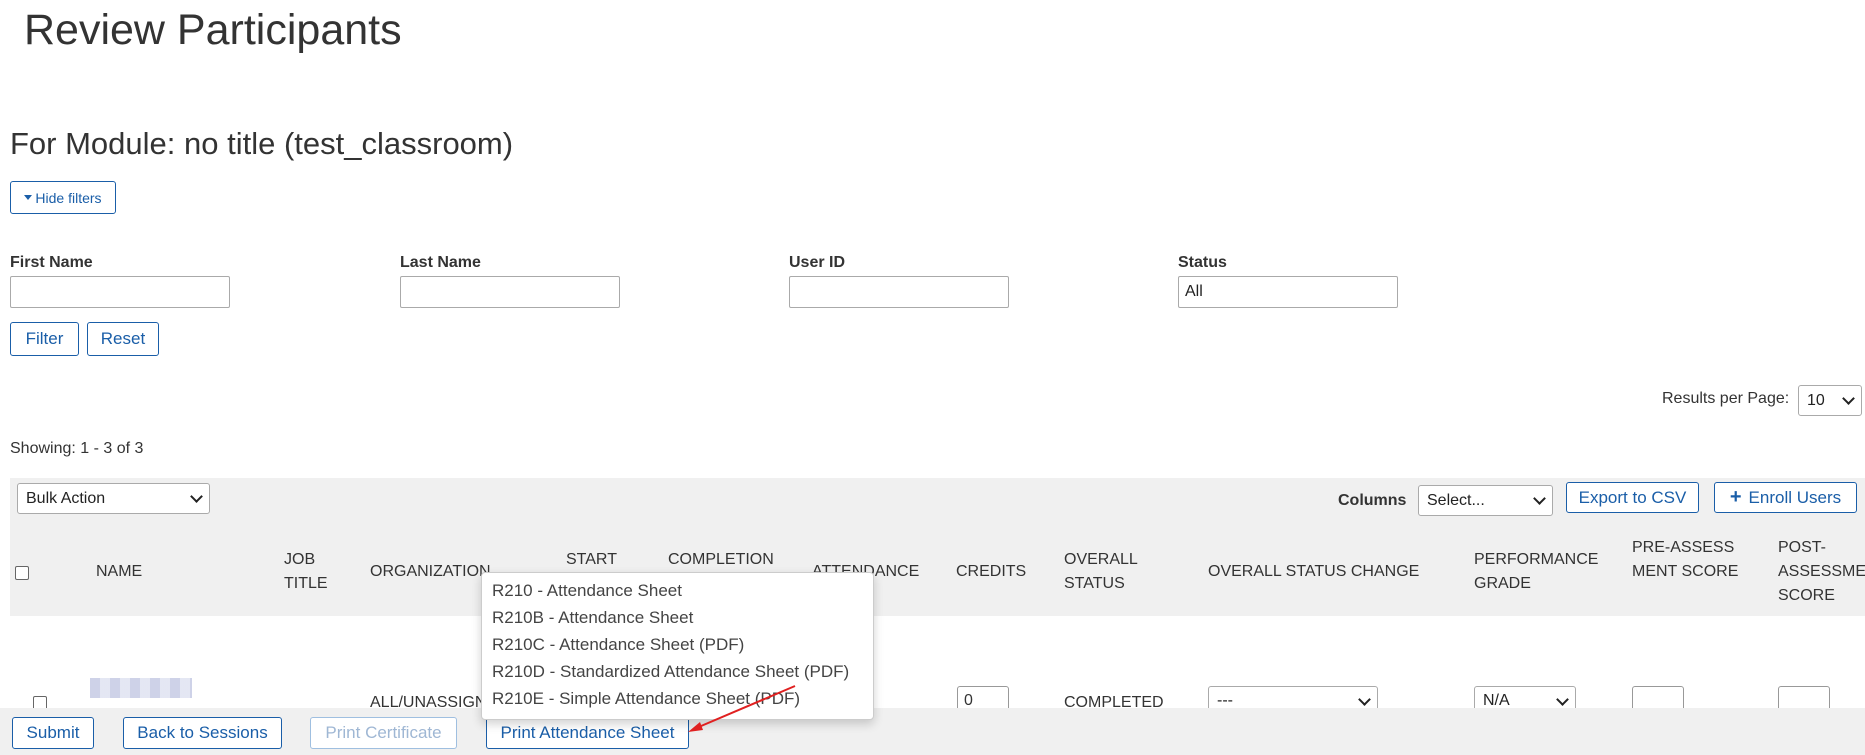 The height and width of the screenshot is (755, 1865). I want to click on column-header-job-title: JOB TITLE, so click(311, 572).